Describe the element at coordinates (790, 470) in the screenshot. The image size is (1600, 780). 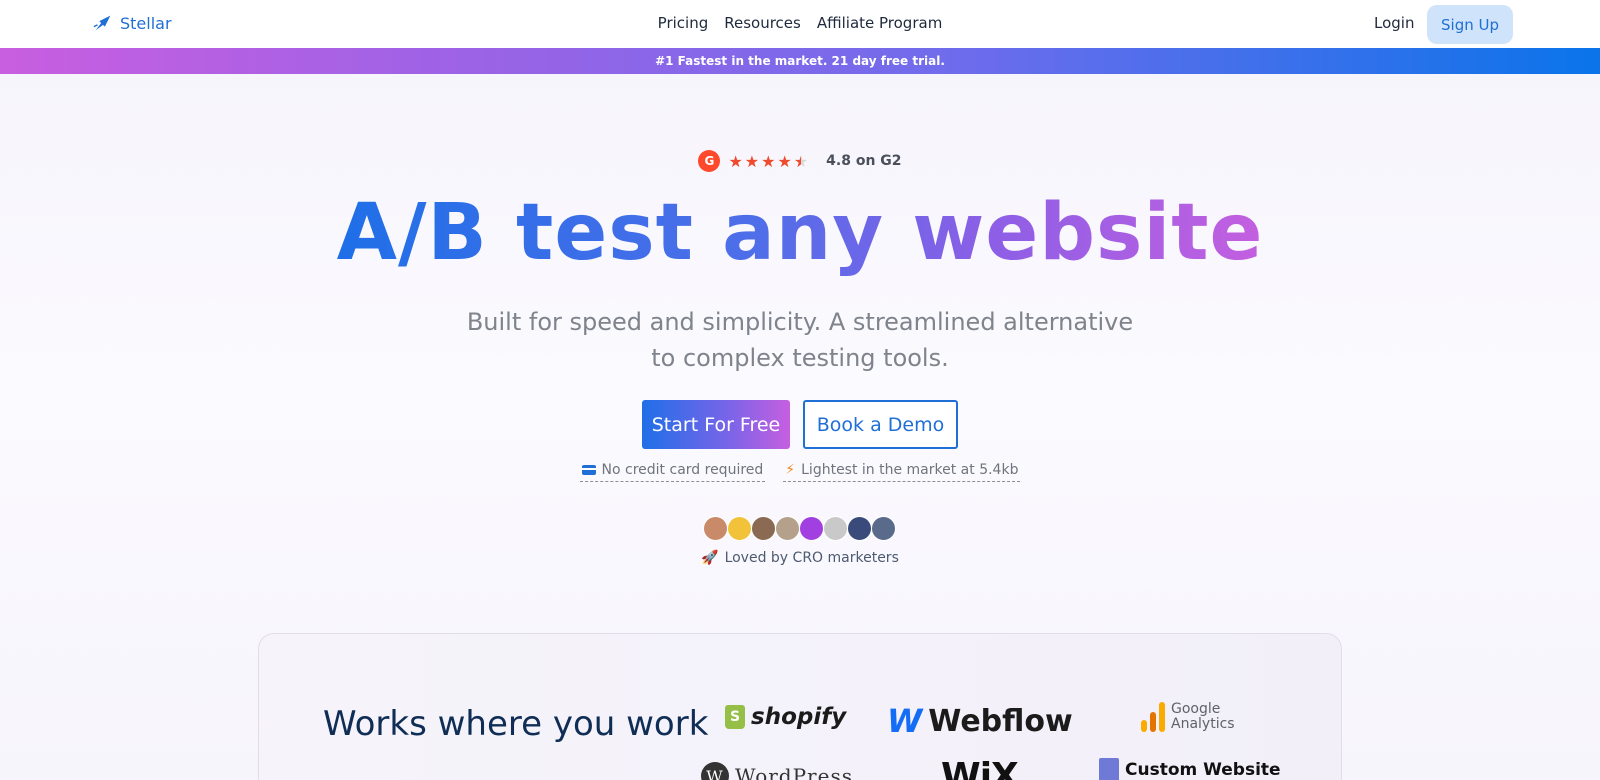
I see `lightning-icon: ⚡` at that location.